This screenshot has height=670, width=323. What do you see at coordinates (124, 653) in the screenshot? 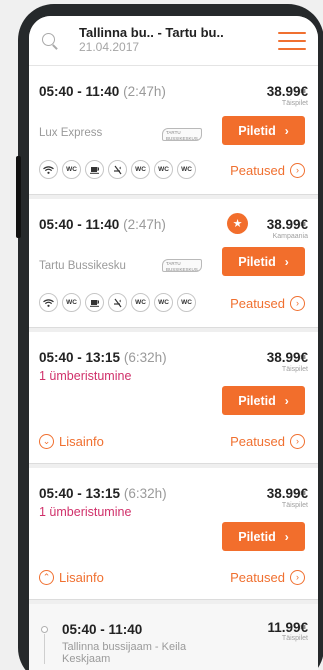
I see `segment-stations: Tallinna bussijaam - Keila Keskjaam` at bounding box center [124, 653].